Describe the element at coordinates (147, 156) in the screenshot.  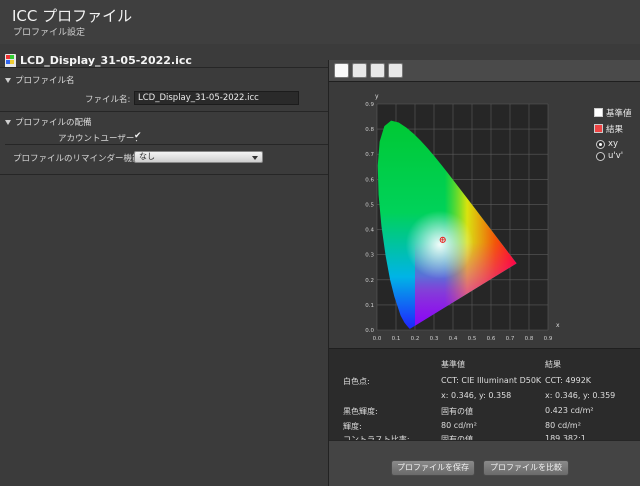
I see `reminder-selected-value: なし` at that location.